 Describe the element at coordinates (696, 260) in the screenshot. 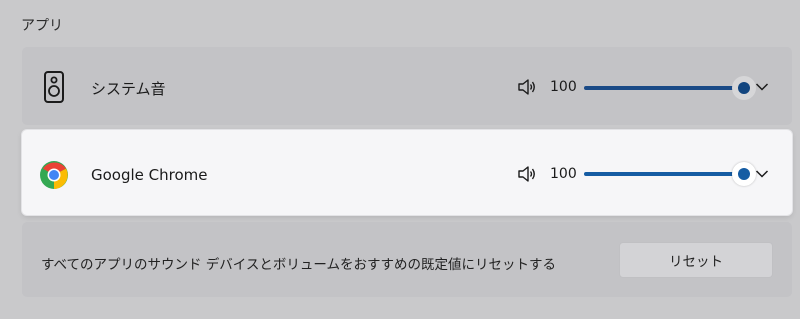

I see `reset-button: リセット` at that location.